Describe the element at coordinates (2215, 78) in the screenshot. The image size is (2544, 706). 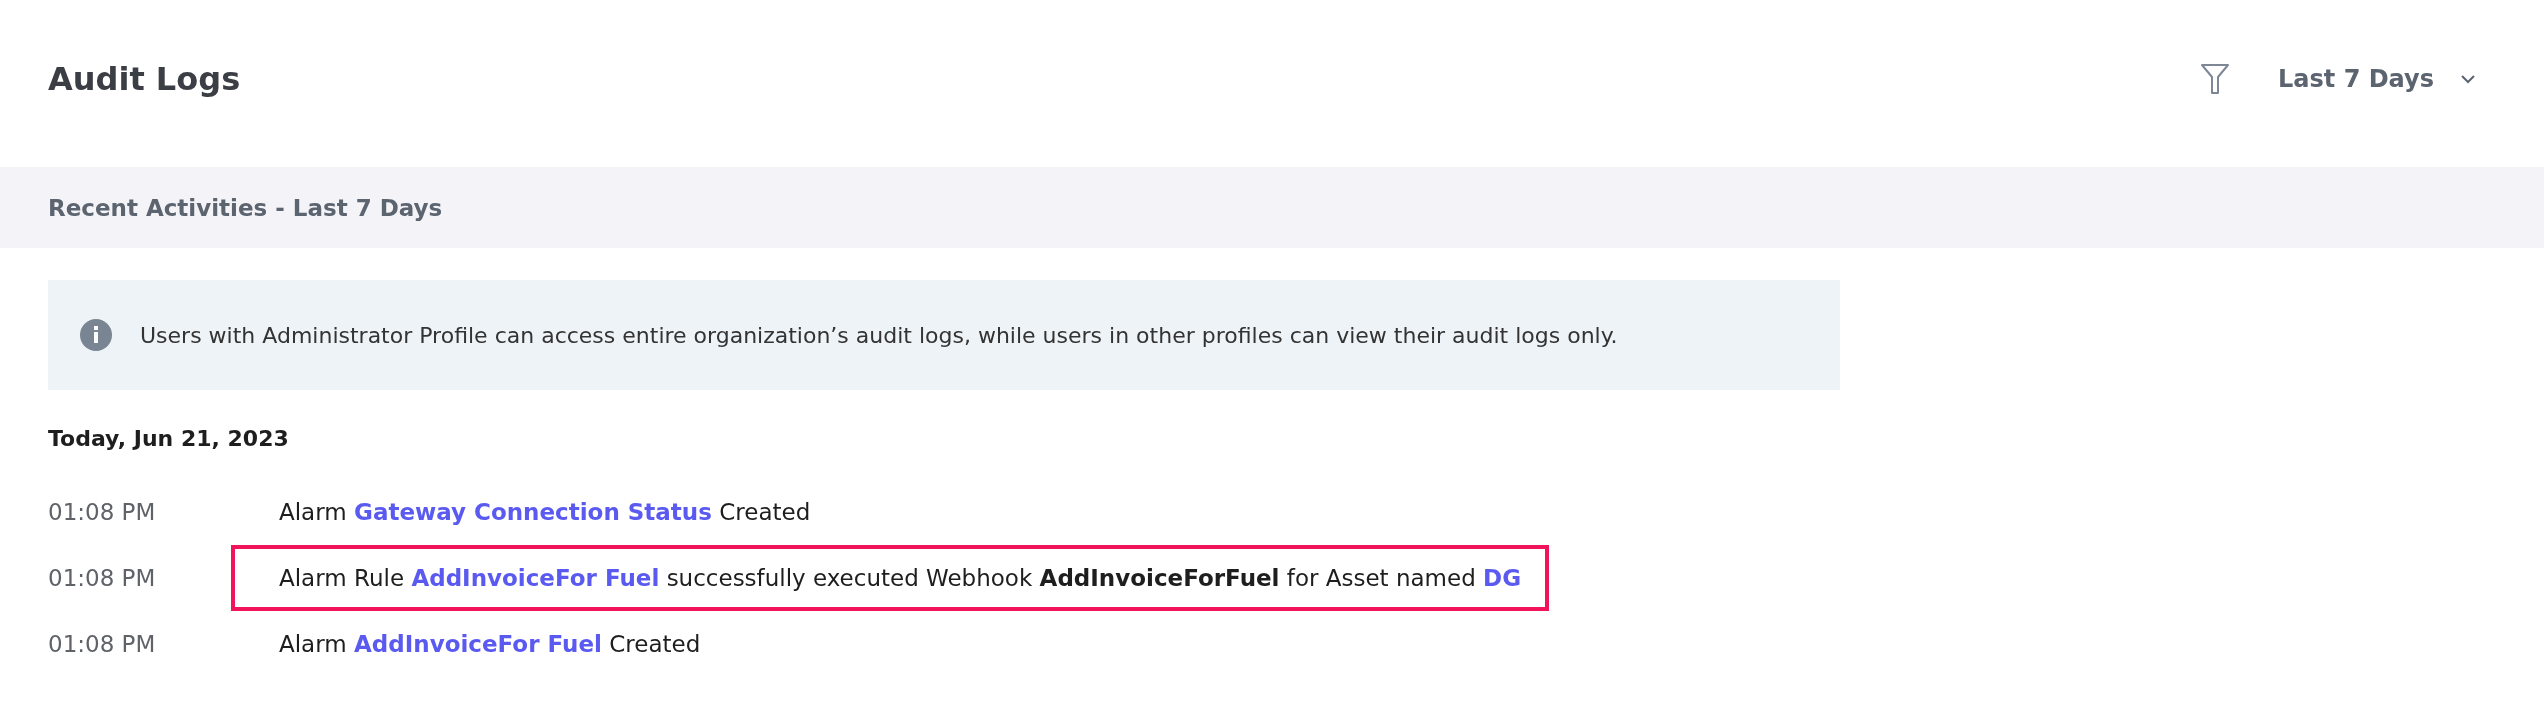
I see `filter-icon` at that location.